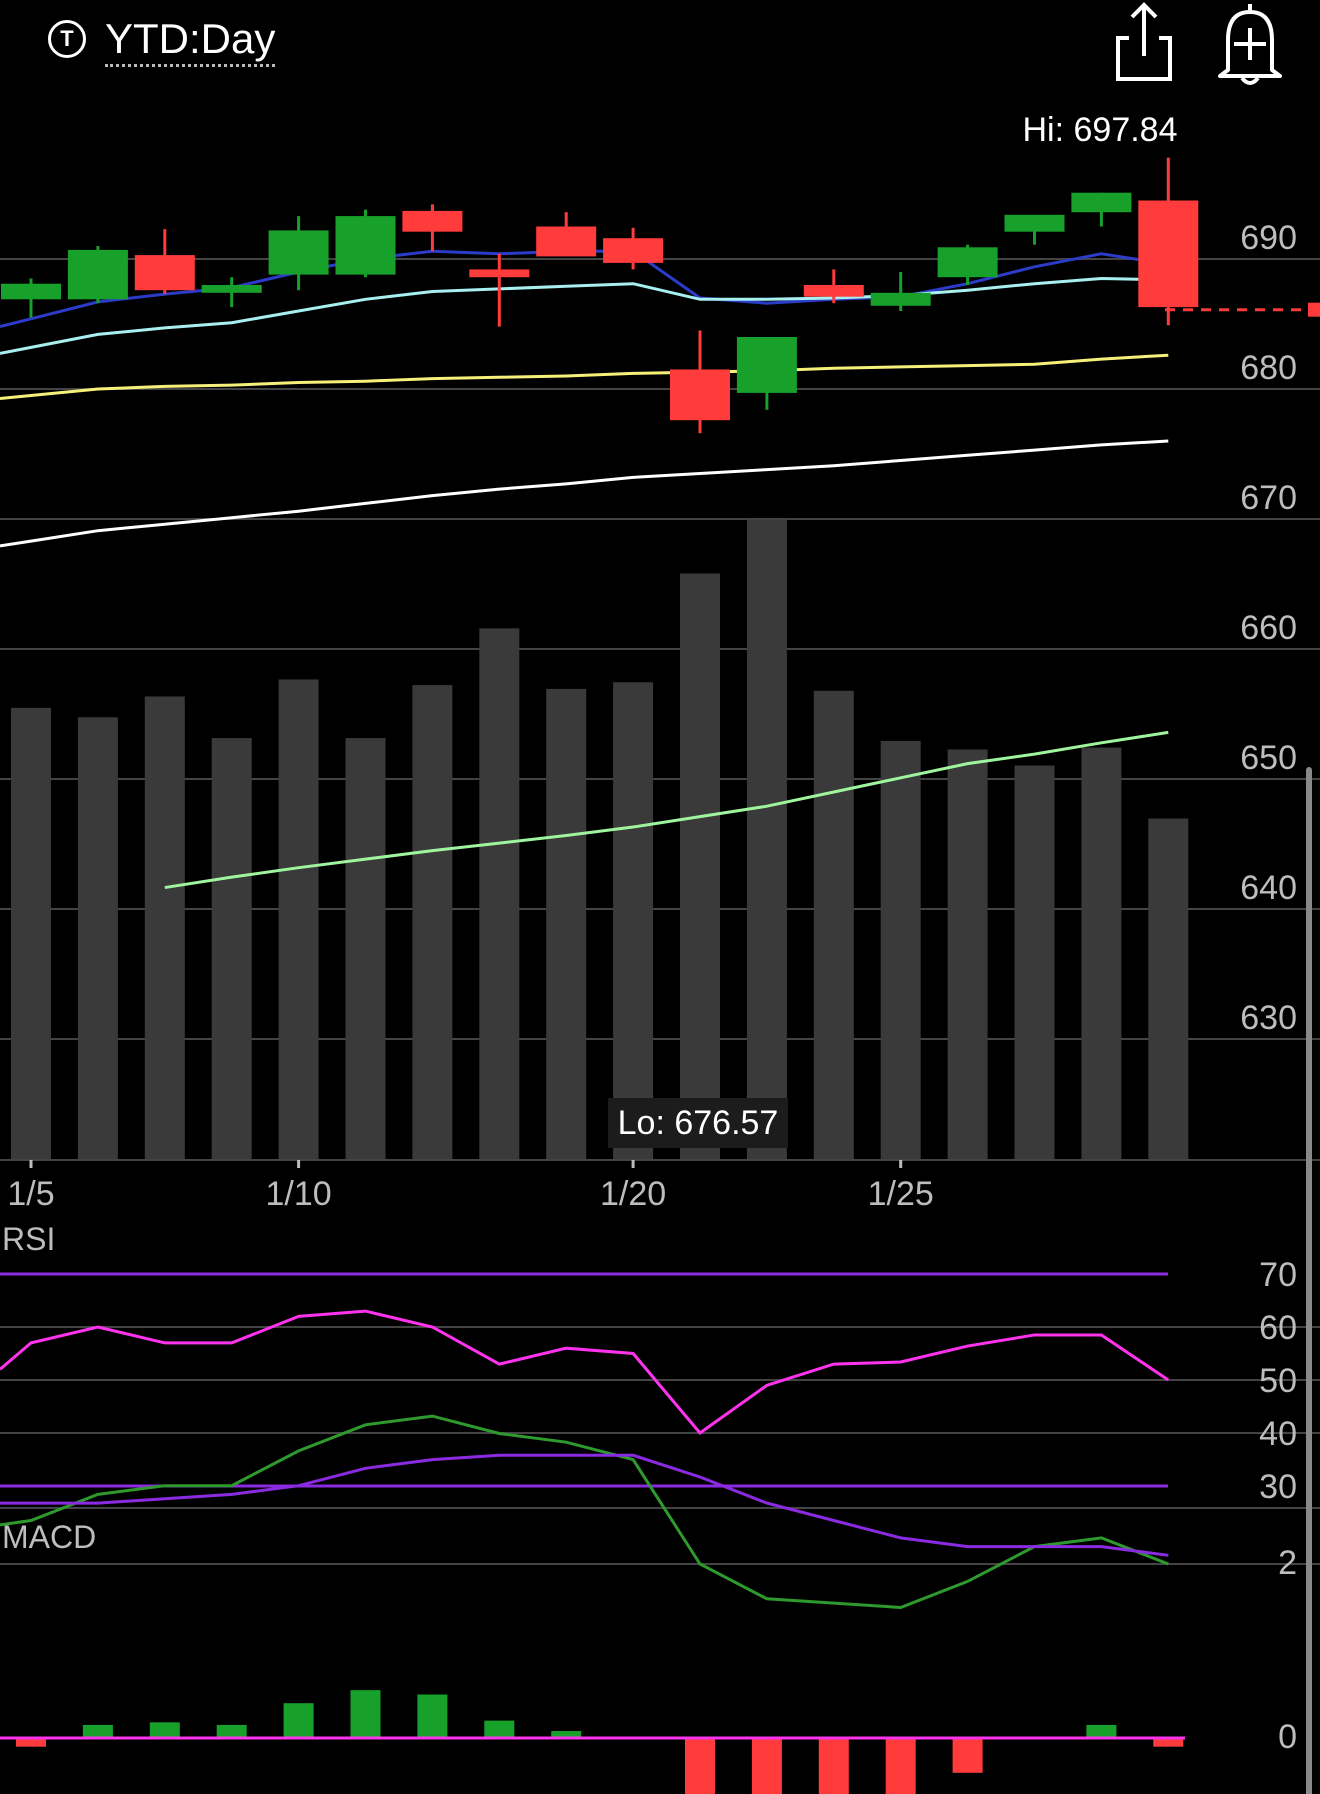 The width and height of the screenshot is (1320, 1794). What do you see at coordinates (585, 1372) in the screenshot?
I see `rsi-line` at bounding box center [585, 1372].